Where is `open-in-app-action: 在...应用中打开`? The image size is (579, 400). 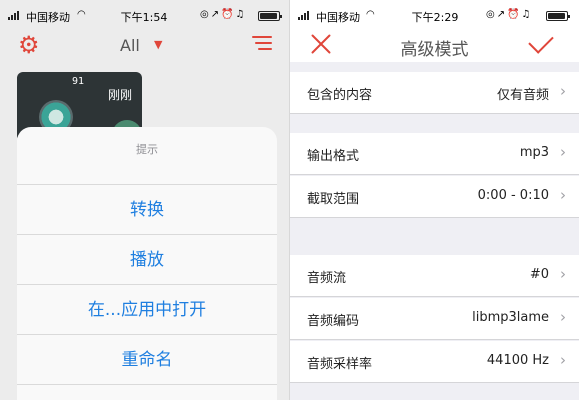
open-in-app-action: 在...应用中打开 is located at coordinates (147, 310).